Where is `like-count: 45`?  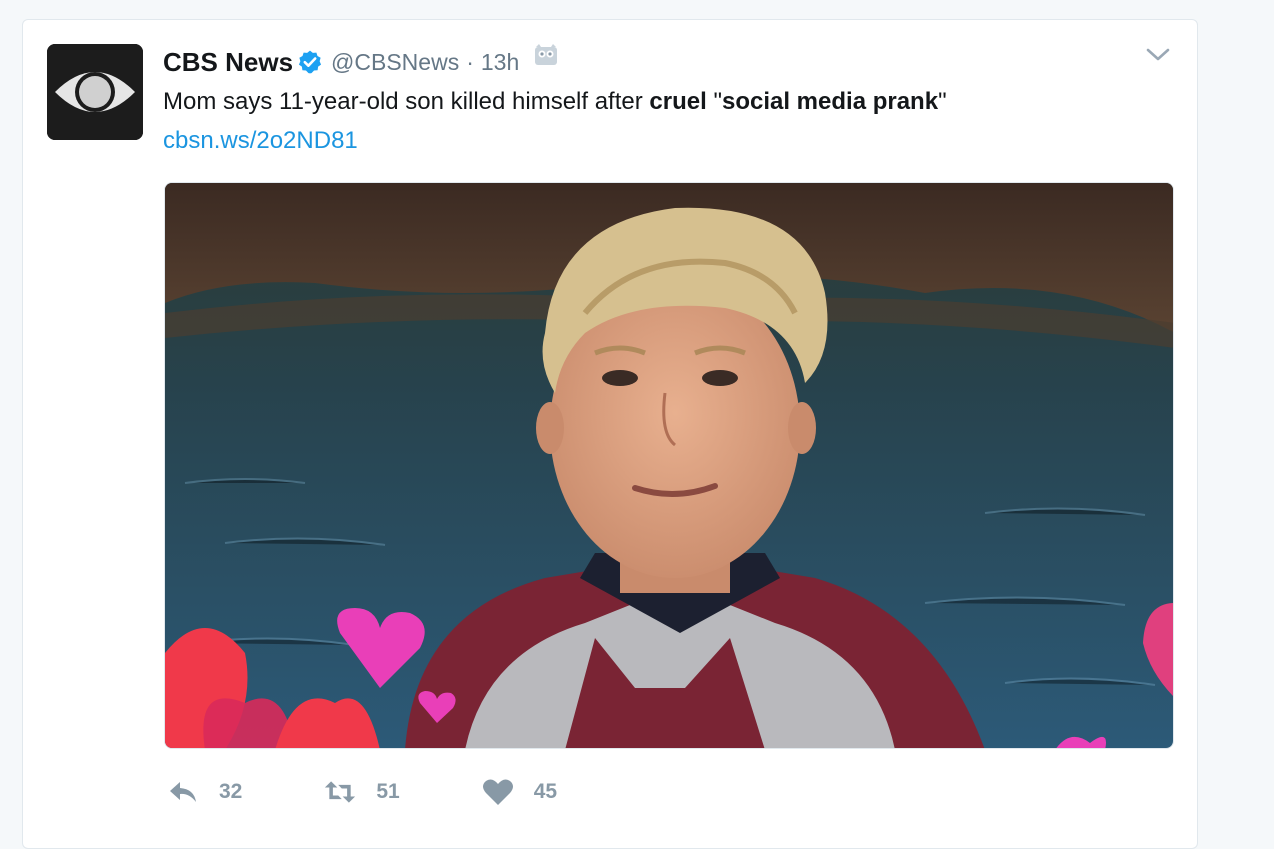
like-count: 45 is located at coordinates (545, 791).